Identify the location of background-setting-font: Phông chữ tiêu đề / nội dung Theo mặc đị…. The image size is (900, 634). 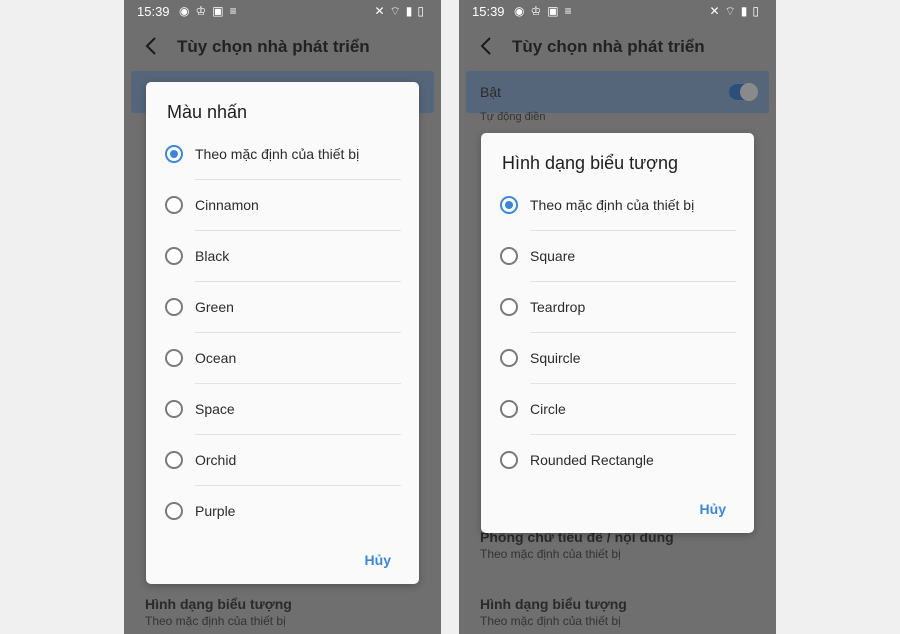
(623, 545).